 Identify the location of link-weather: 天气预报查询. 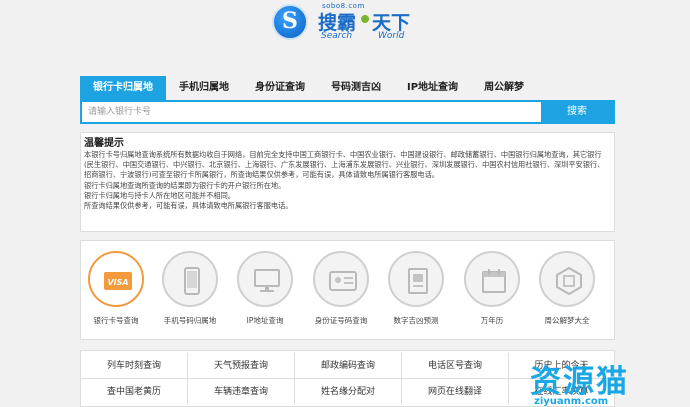
(241, 366).